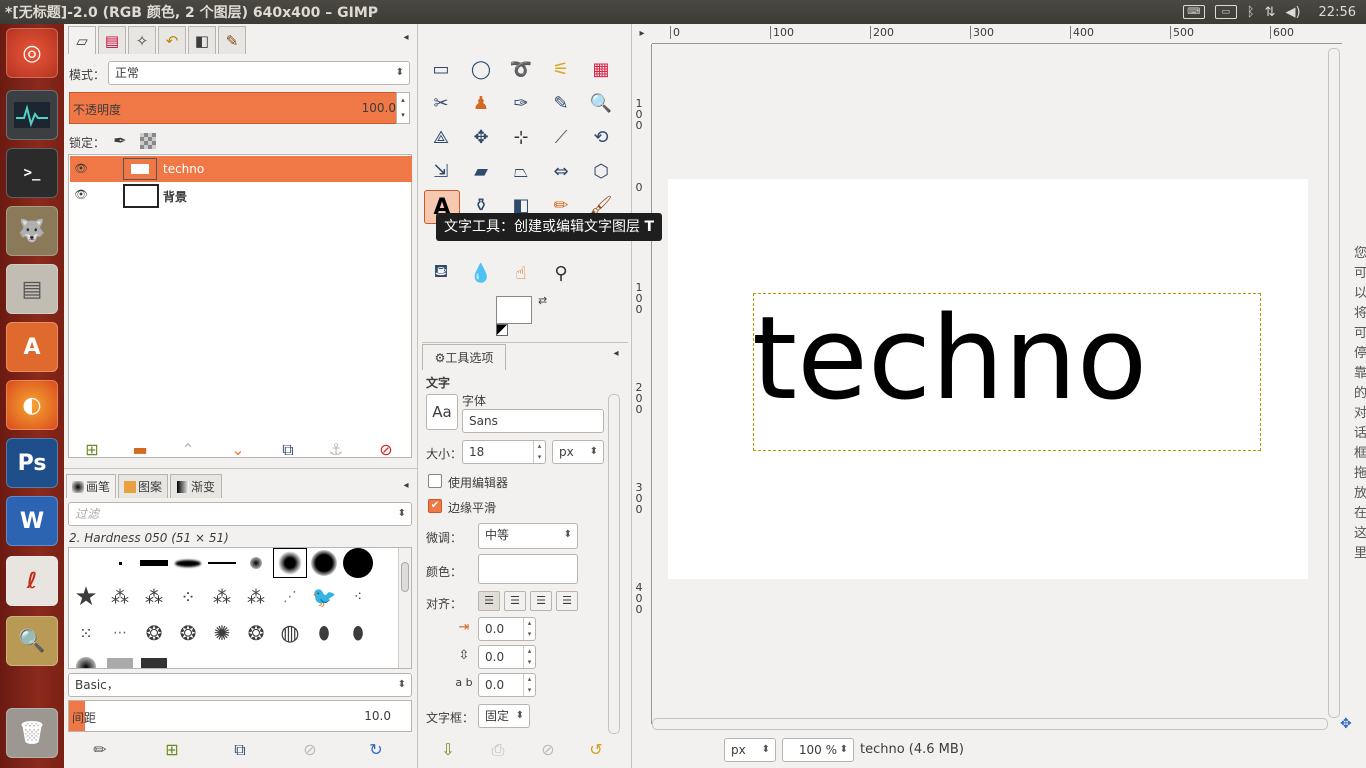 This screenshot has height=768, width=1366. I want to click on zoom-icon: 🔍, so click(601, 103).